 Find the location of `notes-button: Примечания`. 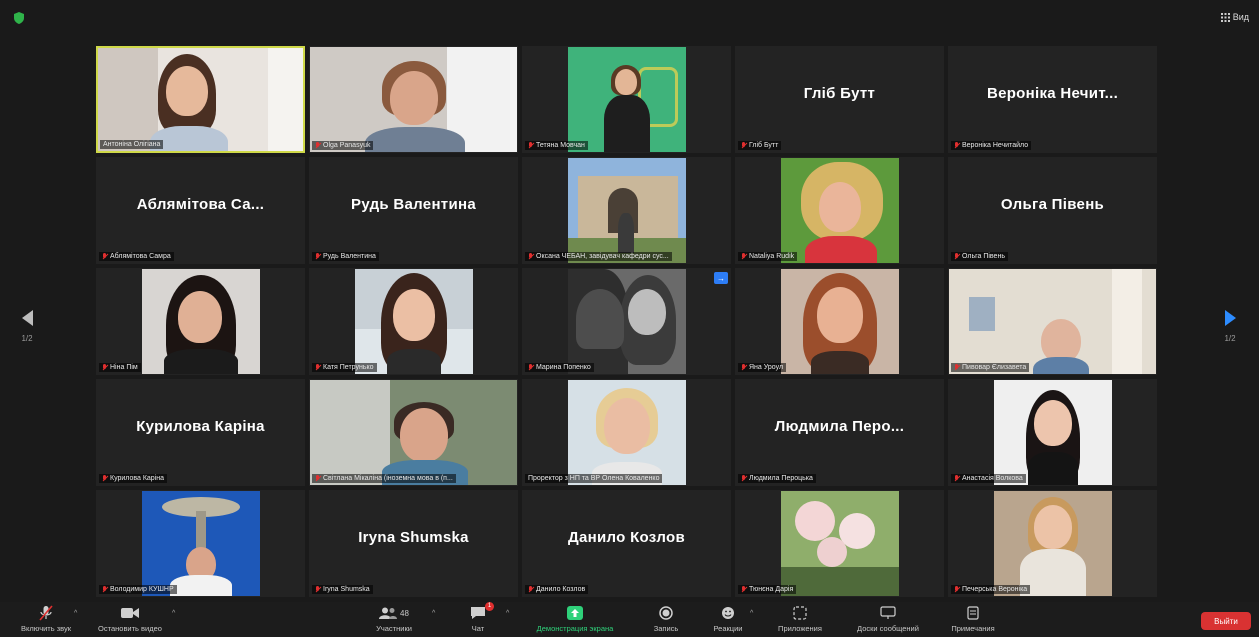

notes-button: Примечания is located at coordinates (973, 618).